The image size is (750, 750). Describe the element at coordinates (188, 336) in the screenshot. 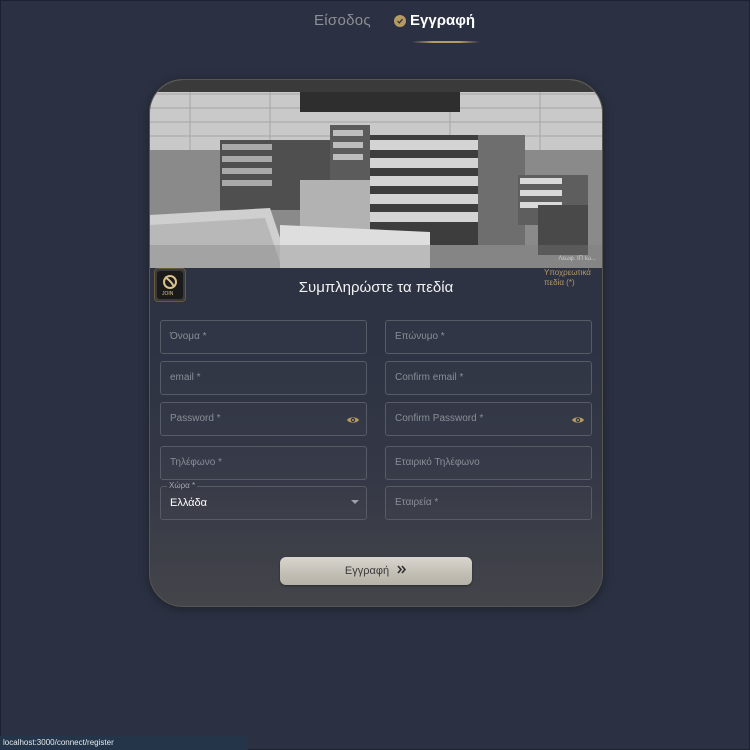

I see `first-name-placeholder: Όνομα *` at that location.